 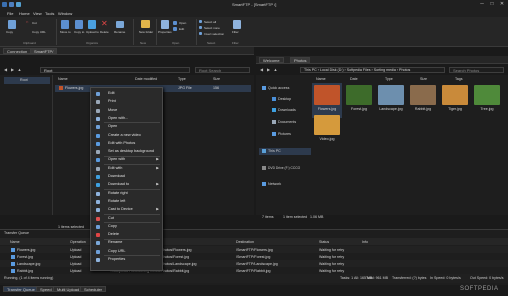 I want to click on context-item: Create a new video, so click(x=126, y=135).